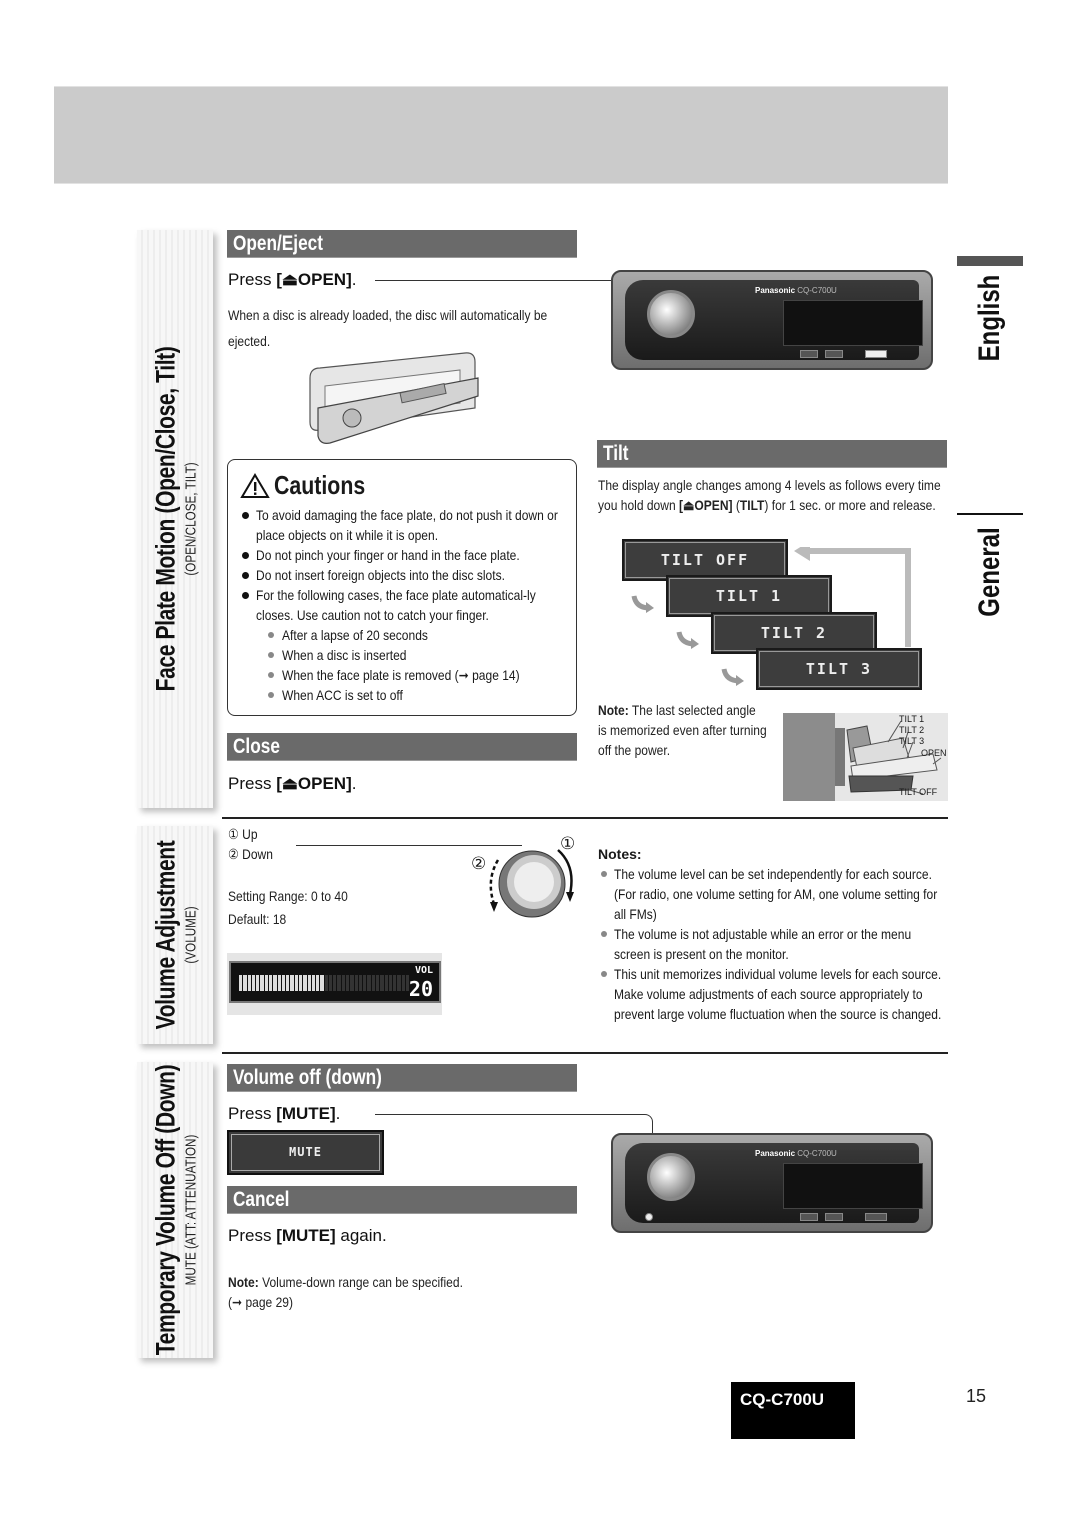 Image resolution: width=1080 pixels, height=1528 pixels. Describe the element at coordinates (912, 741) in the screenshot. I see `diagram-label-tilt-3: TILT 3` at that location.